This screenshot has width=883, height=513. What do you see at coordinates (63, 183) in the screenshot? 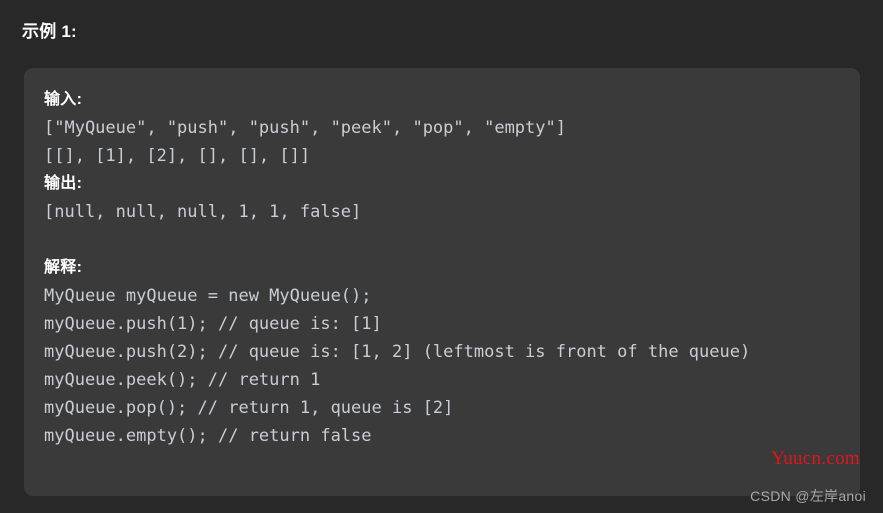
I see `code-section-label: 输出:` at bounding box center [63, 183].